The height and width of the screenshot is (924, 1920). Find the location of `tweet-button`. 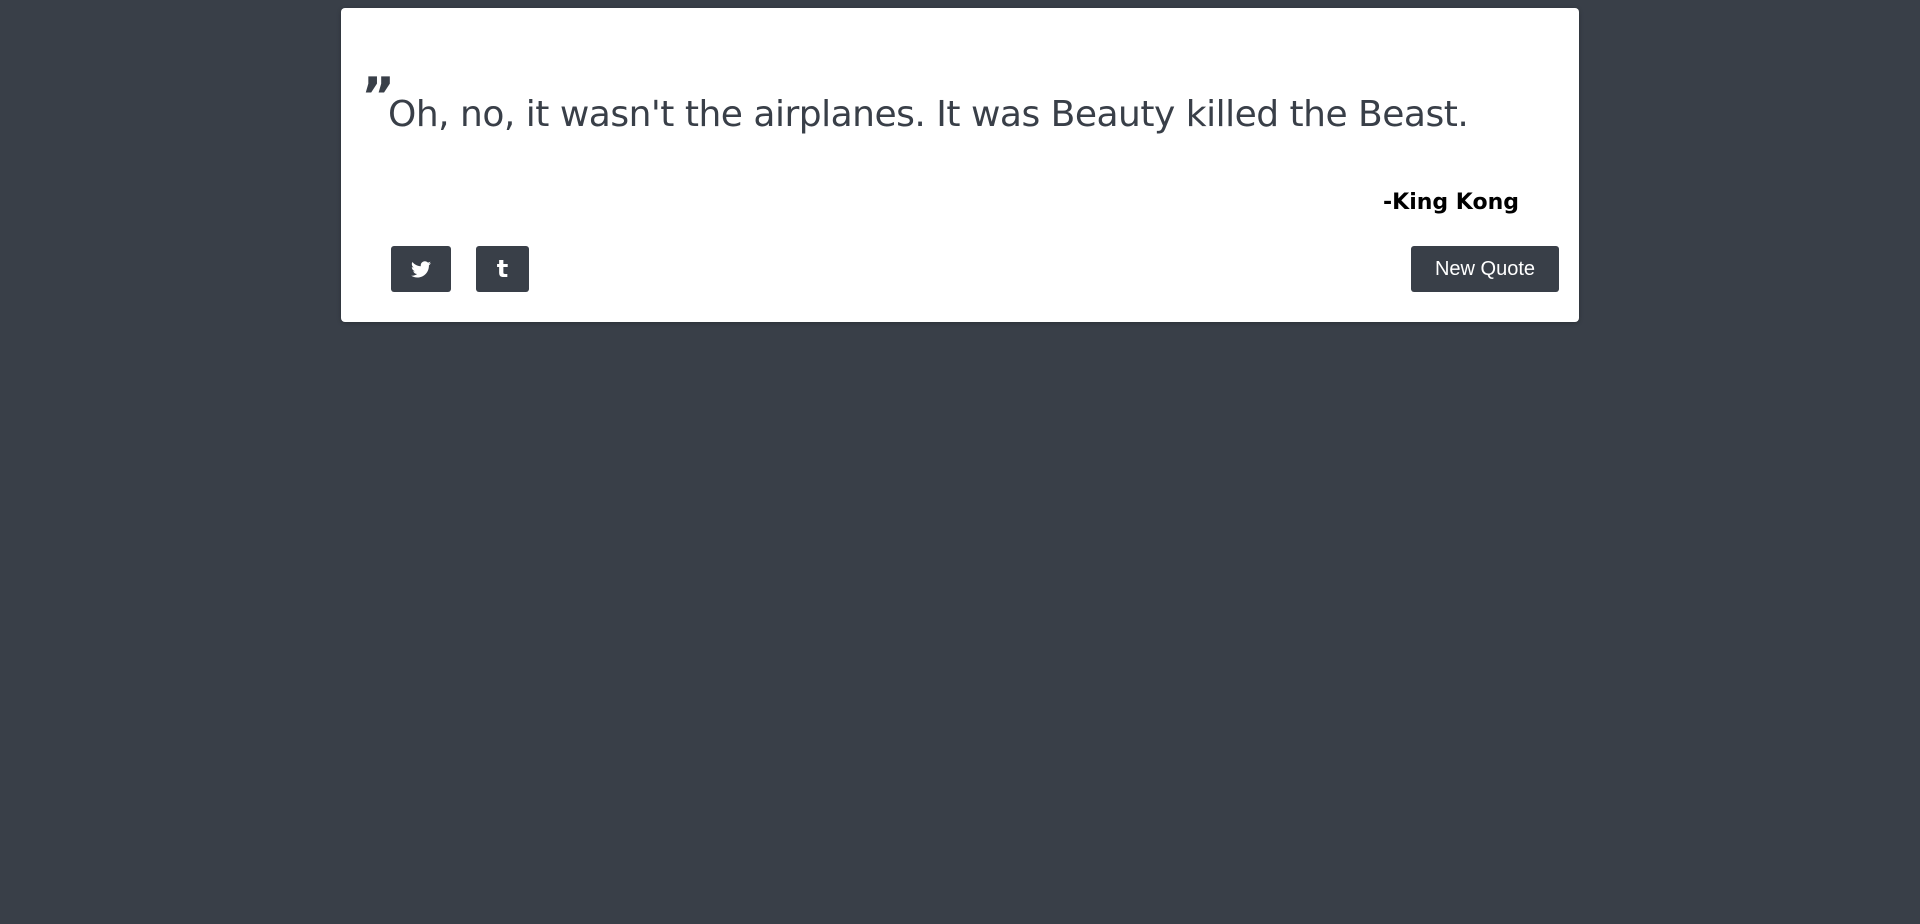

tweet-button is located at coordinates (421, 269).